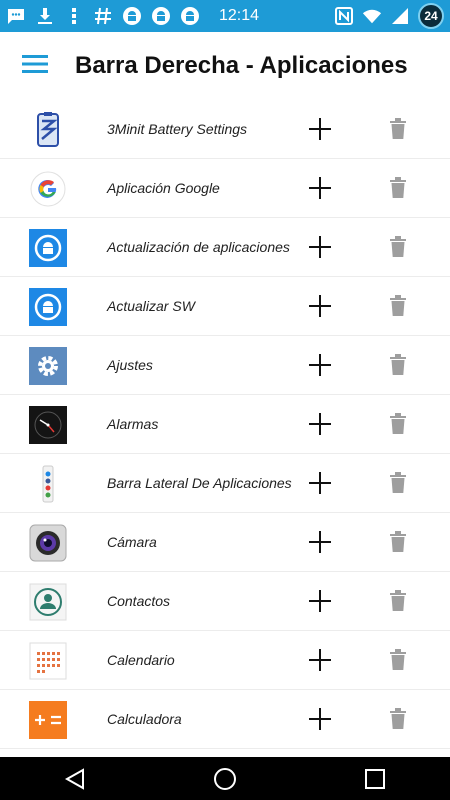  I want to click on wifi-icon, so click(372, 16).